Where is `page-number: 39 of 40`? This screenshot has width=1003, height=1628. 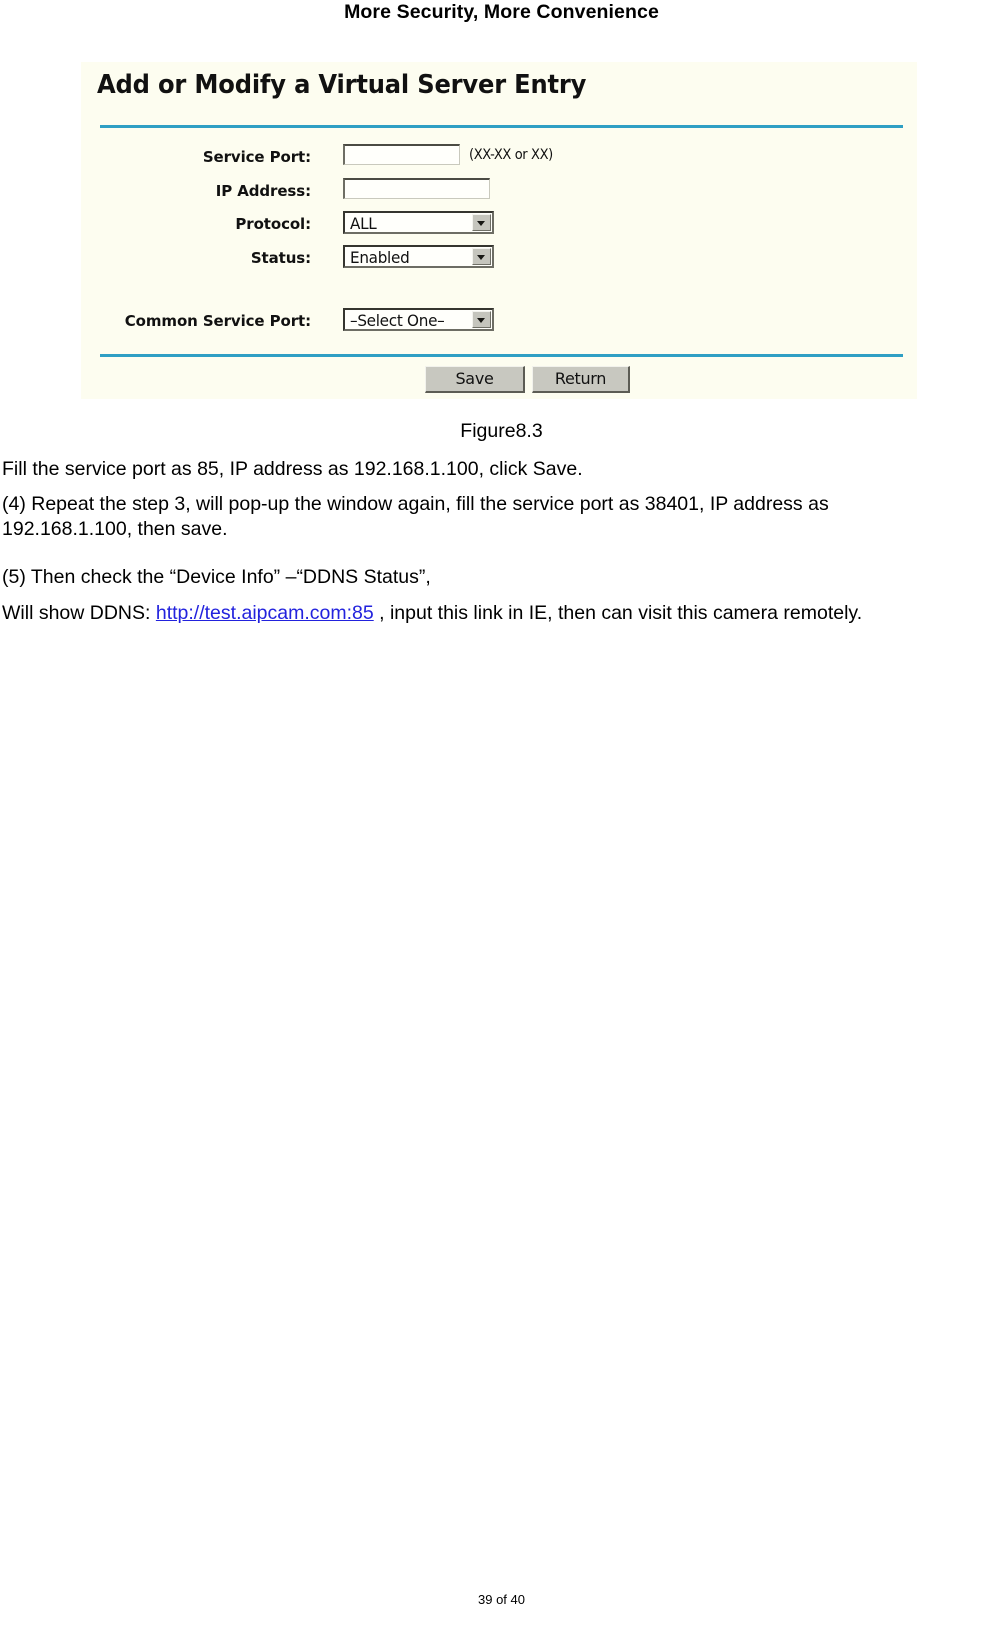
page-number: 39 of 40 is located at coordinates (501, 1599).